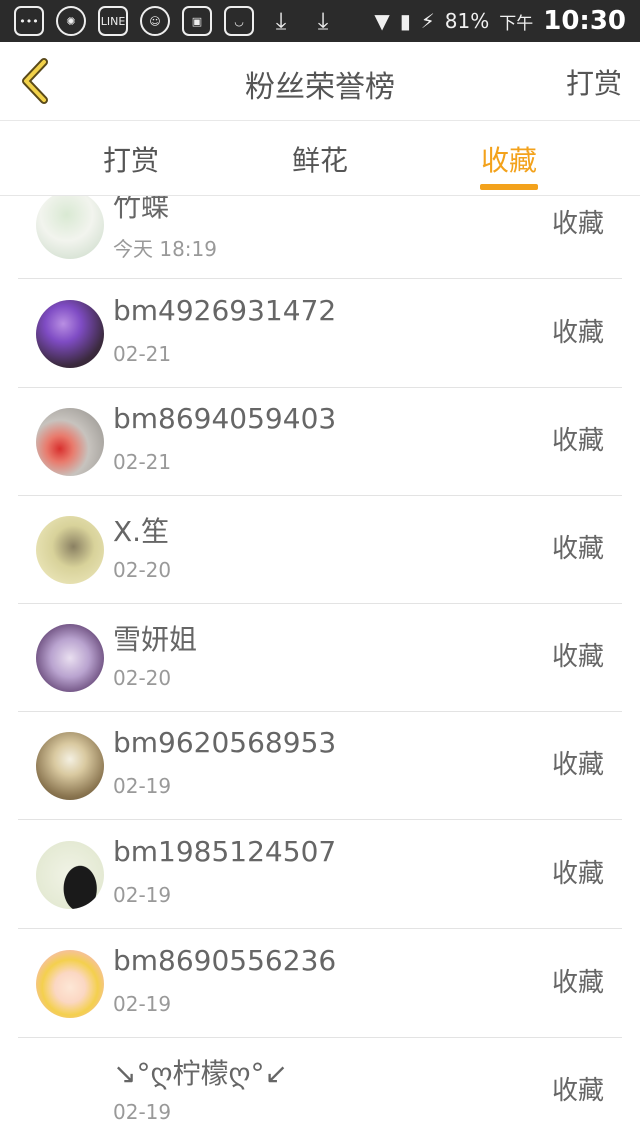  What do you see at coordinates (320, 550) in the screenshot?
I see `list-item: X.笙 02-20 收藏` at bounding box center [320, 550].